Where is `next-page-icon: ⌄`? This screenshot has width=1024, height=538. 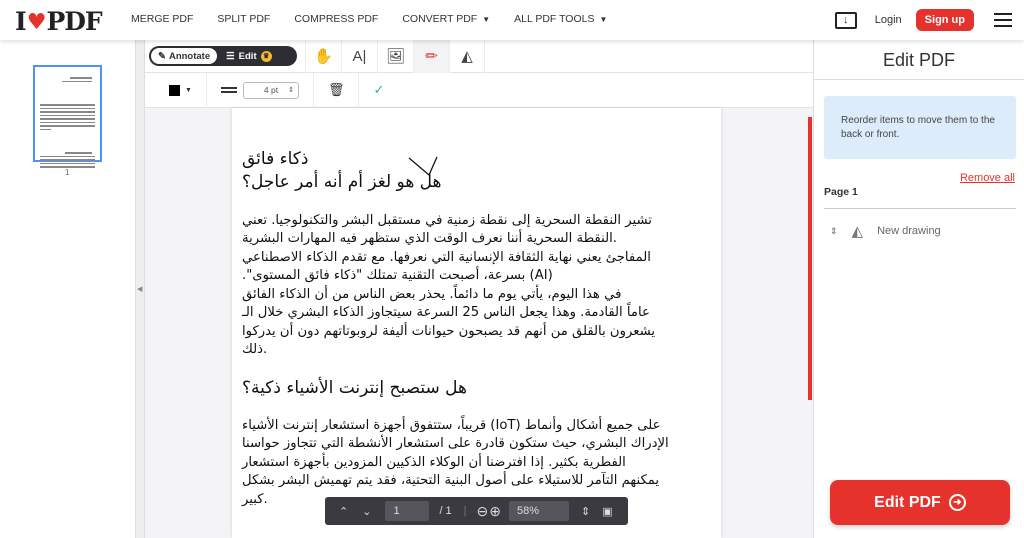 next-page-icon: ⌄ is located at coordinates (366, 511).